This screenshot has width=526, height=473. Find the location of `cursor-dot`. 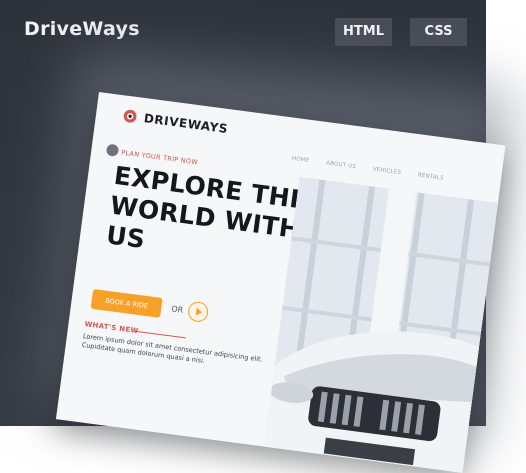

cursor-dot is located at coordinates (112, 150).